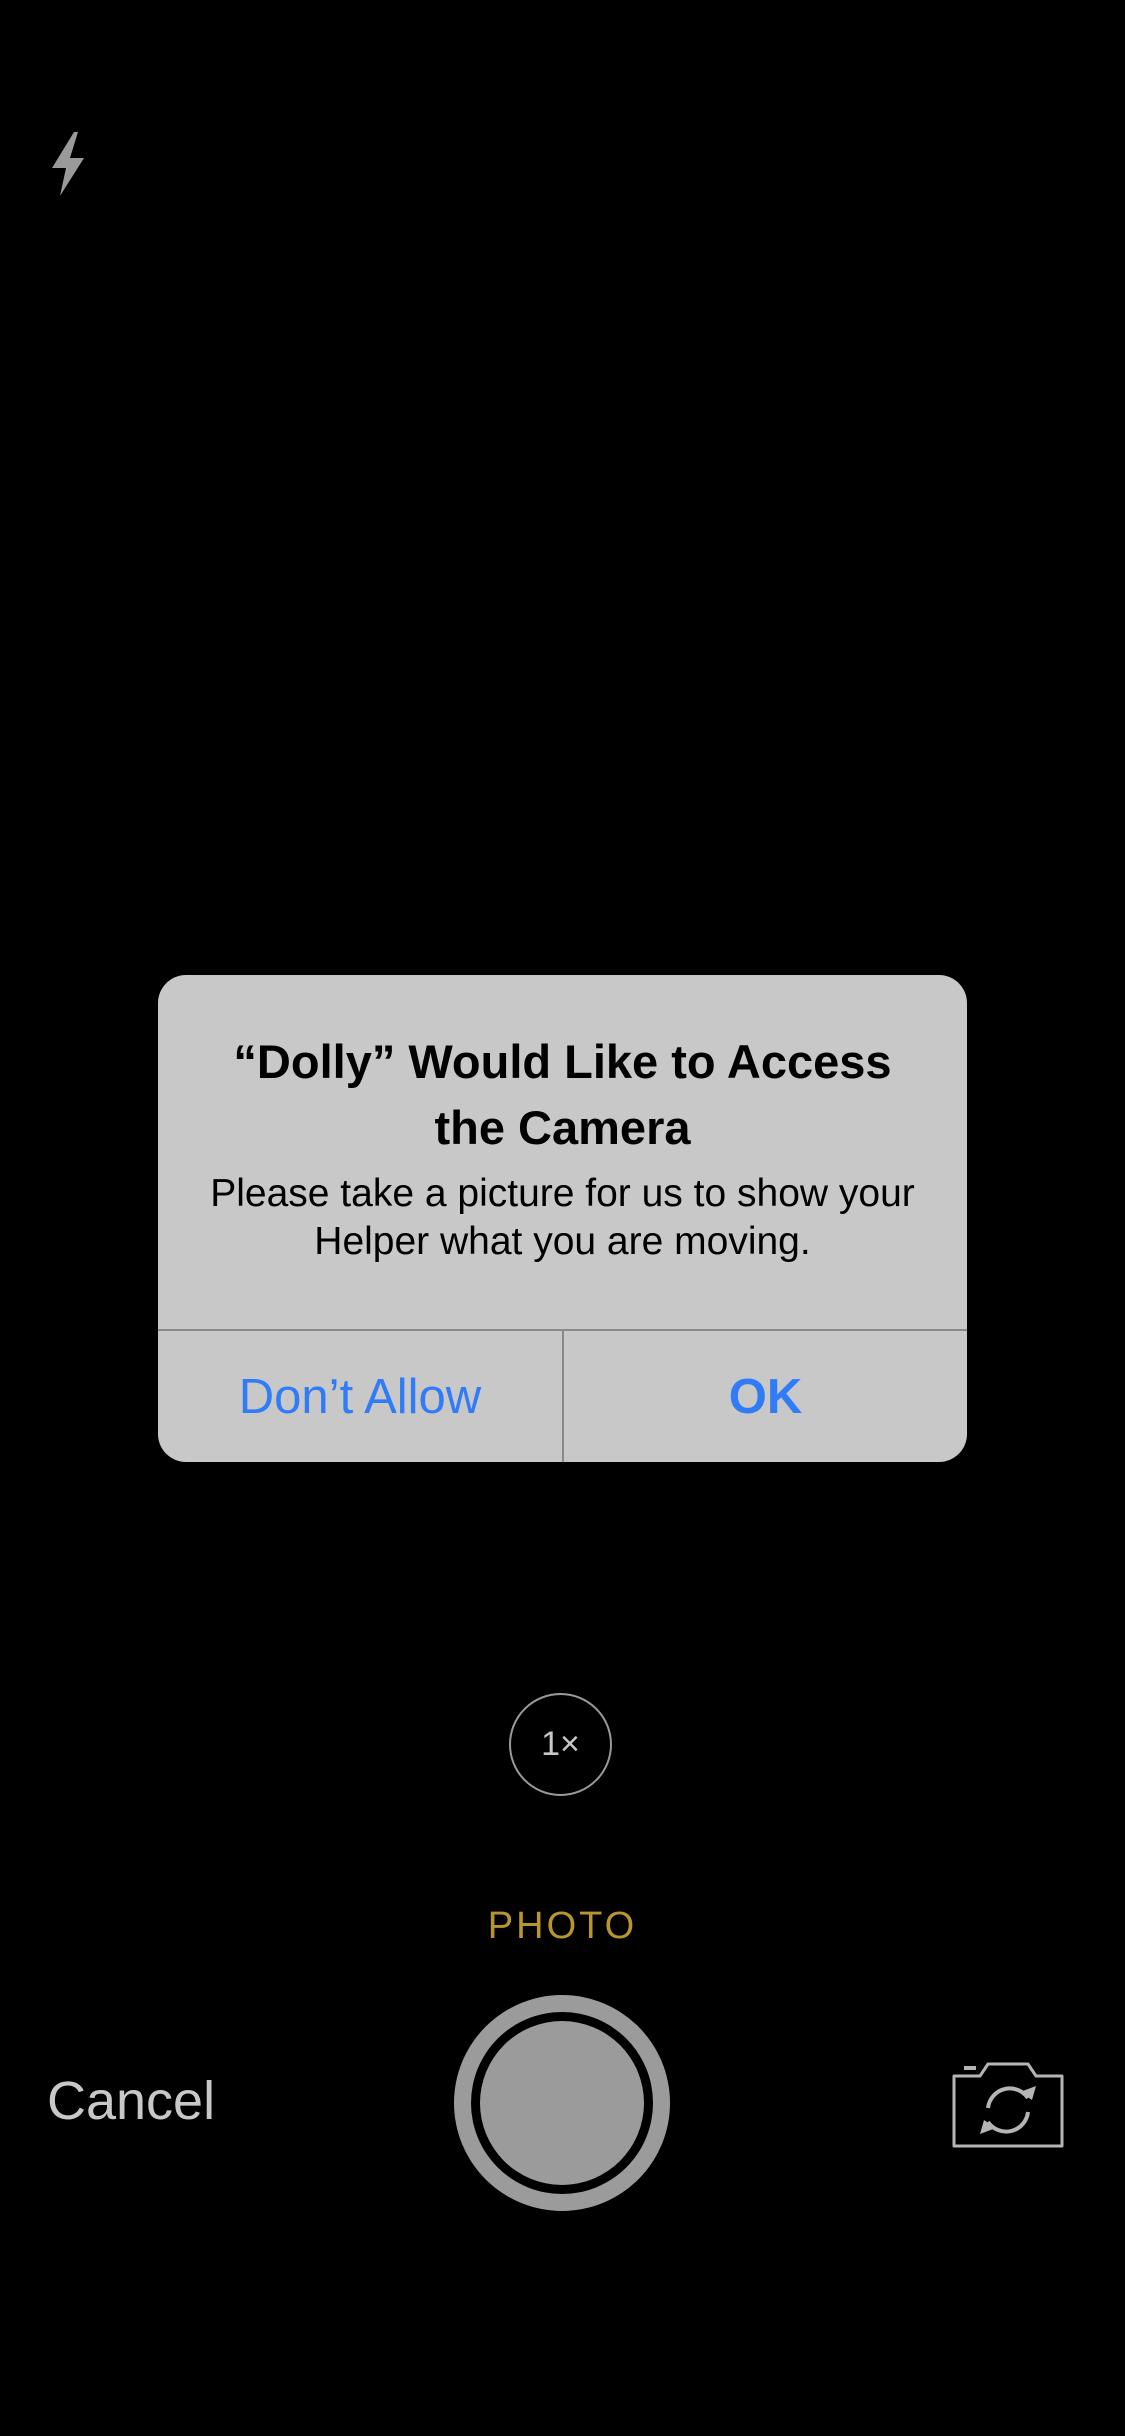 Image resolution: width=1125 pixels, height=2436 pixels. What do you see at coordinates (562, 1094) in the screenshot?
I see `alert-title: “Dolly” Would Like to Access the Camera` at bounding box center [562, 1094].